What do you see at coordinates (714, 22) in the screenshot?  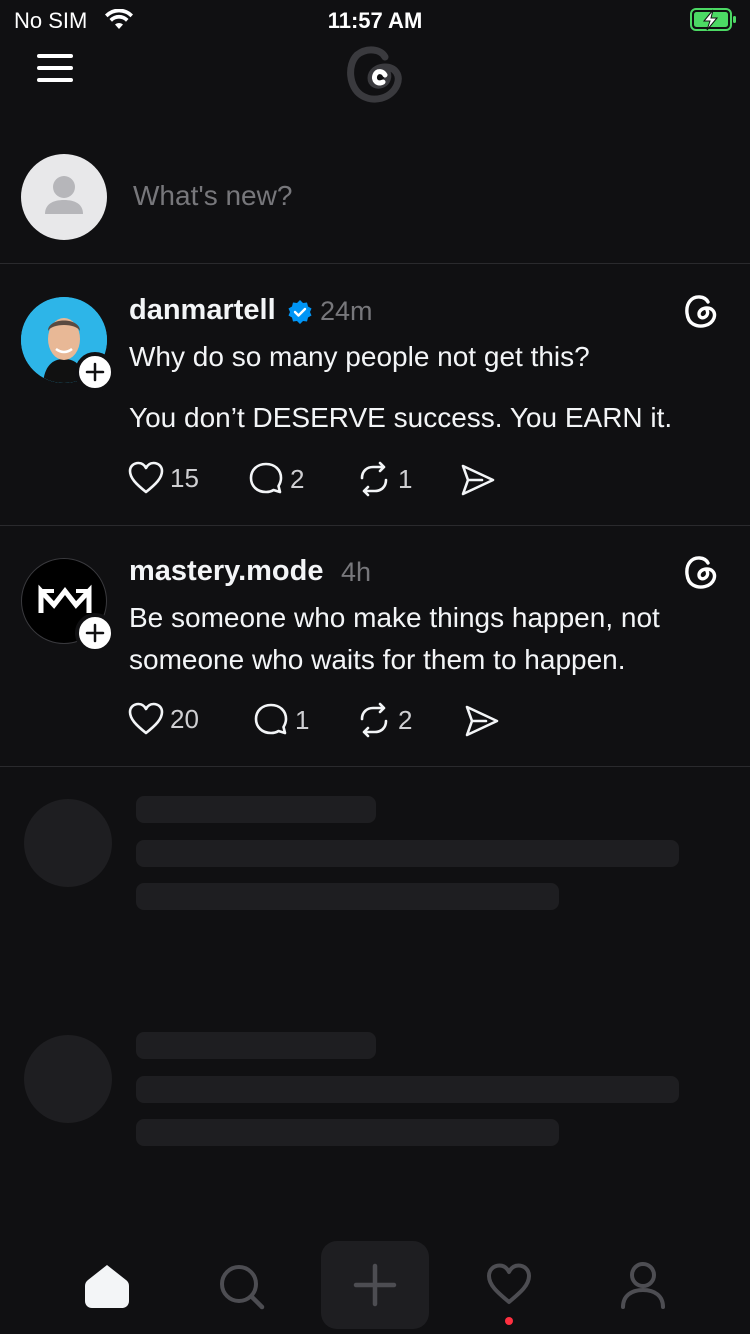 I see `battery-charging-icon` at bounding box center [714, 22].